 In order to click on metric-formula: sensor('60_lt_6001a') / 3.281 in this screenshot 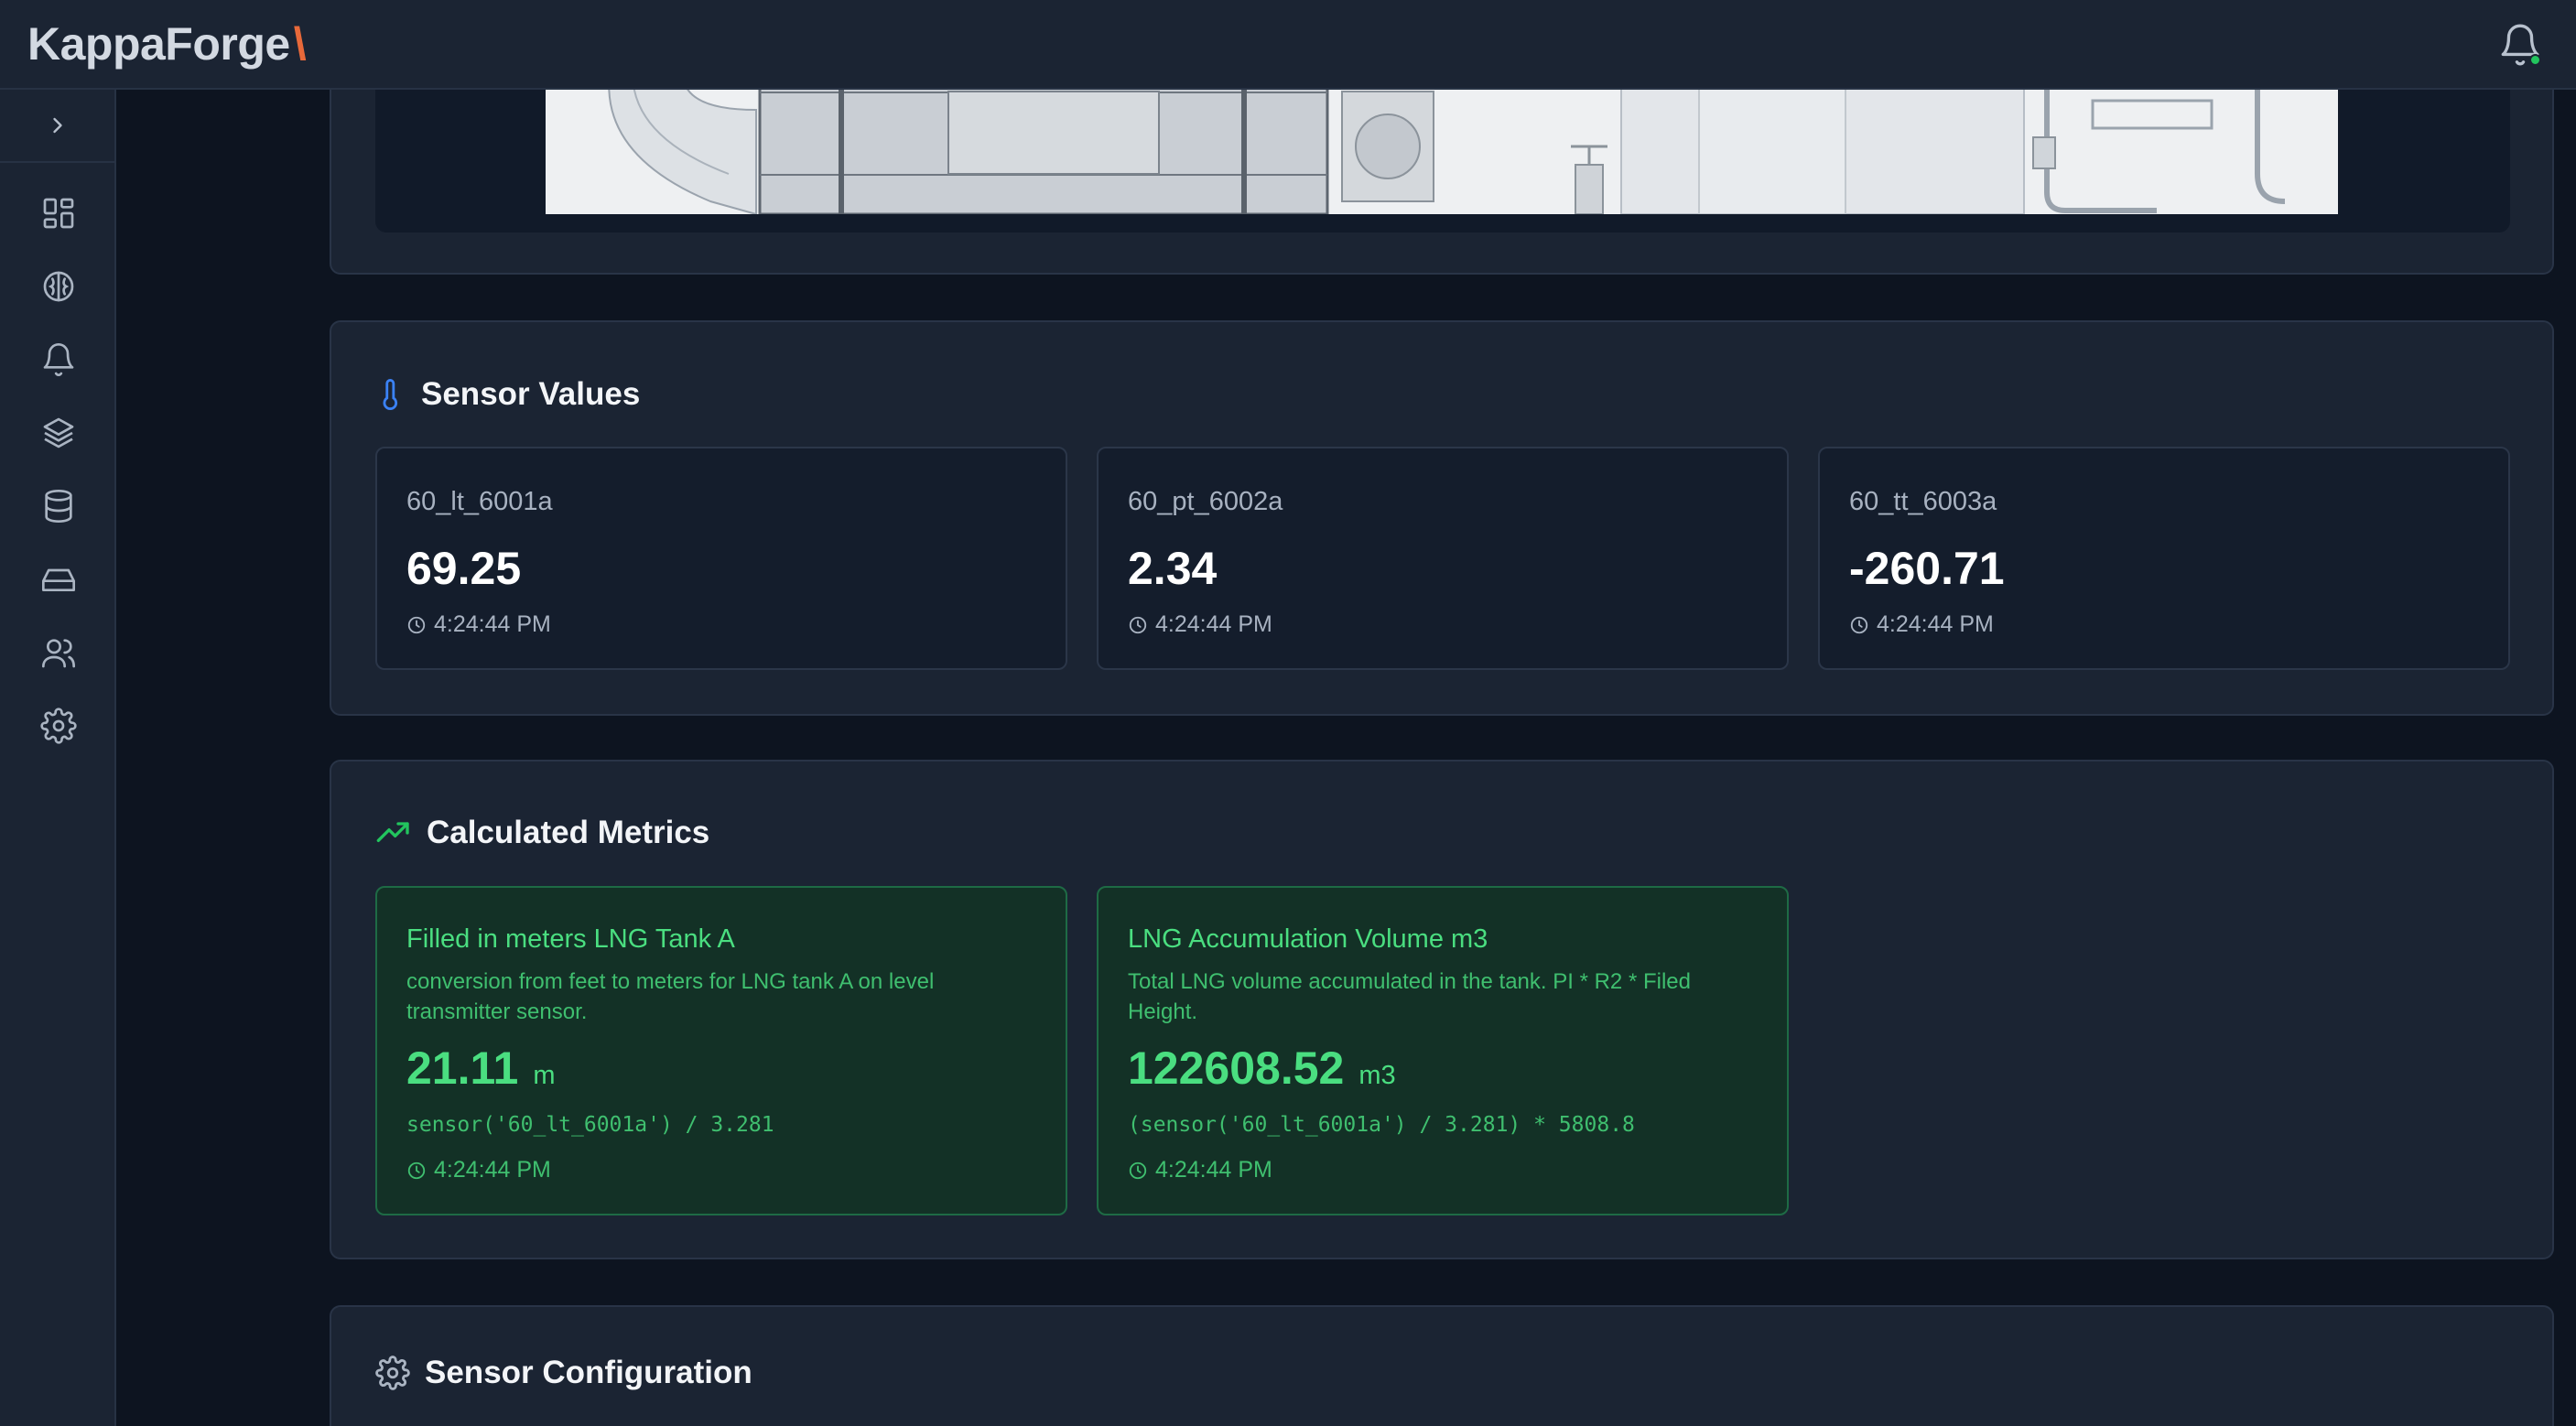, I will do `click(590, 1125)`.